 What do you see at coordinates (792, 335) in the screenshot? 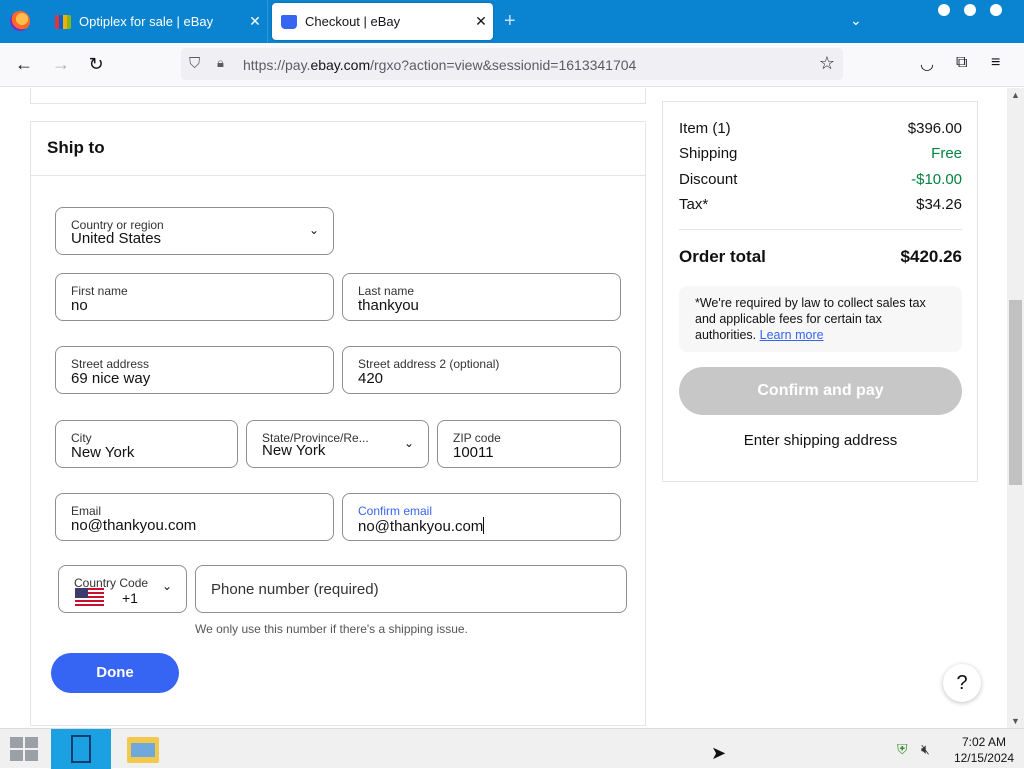
I see `learn-more-link: Learn more` at bounding box center [792, 335].